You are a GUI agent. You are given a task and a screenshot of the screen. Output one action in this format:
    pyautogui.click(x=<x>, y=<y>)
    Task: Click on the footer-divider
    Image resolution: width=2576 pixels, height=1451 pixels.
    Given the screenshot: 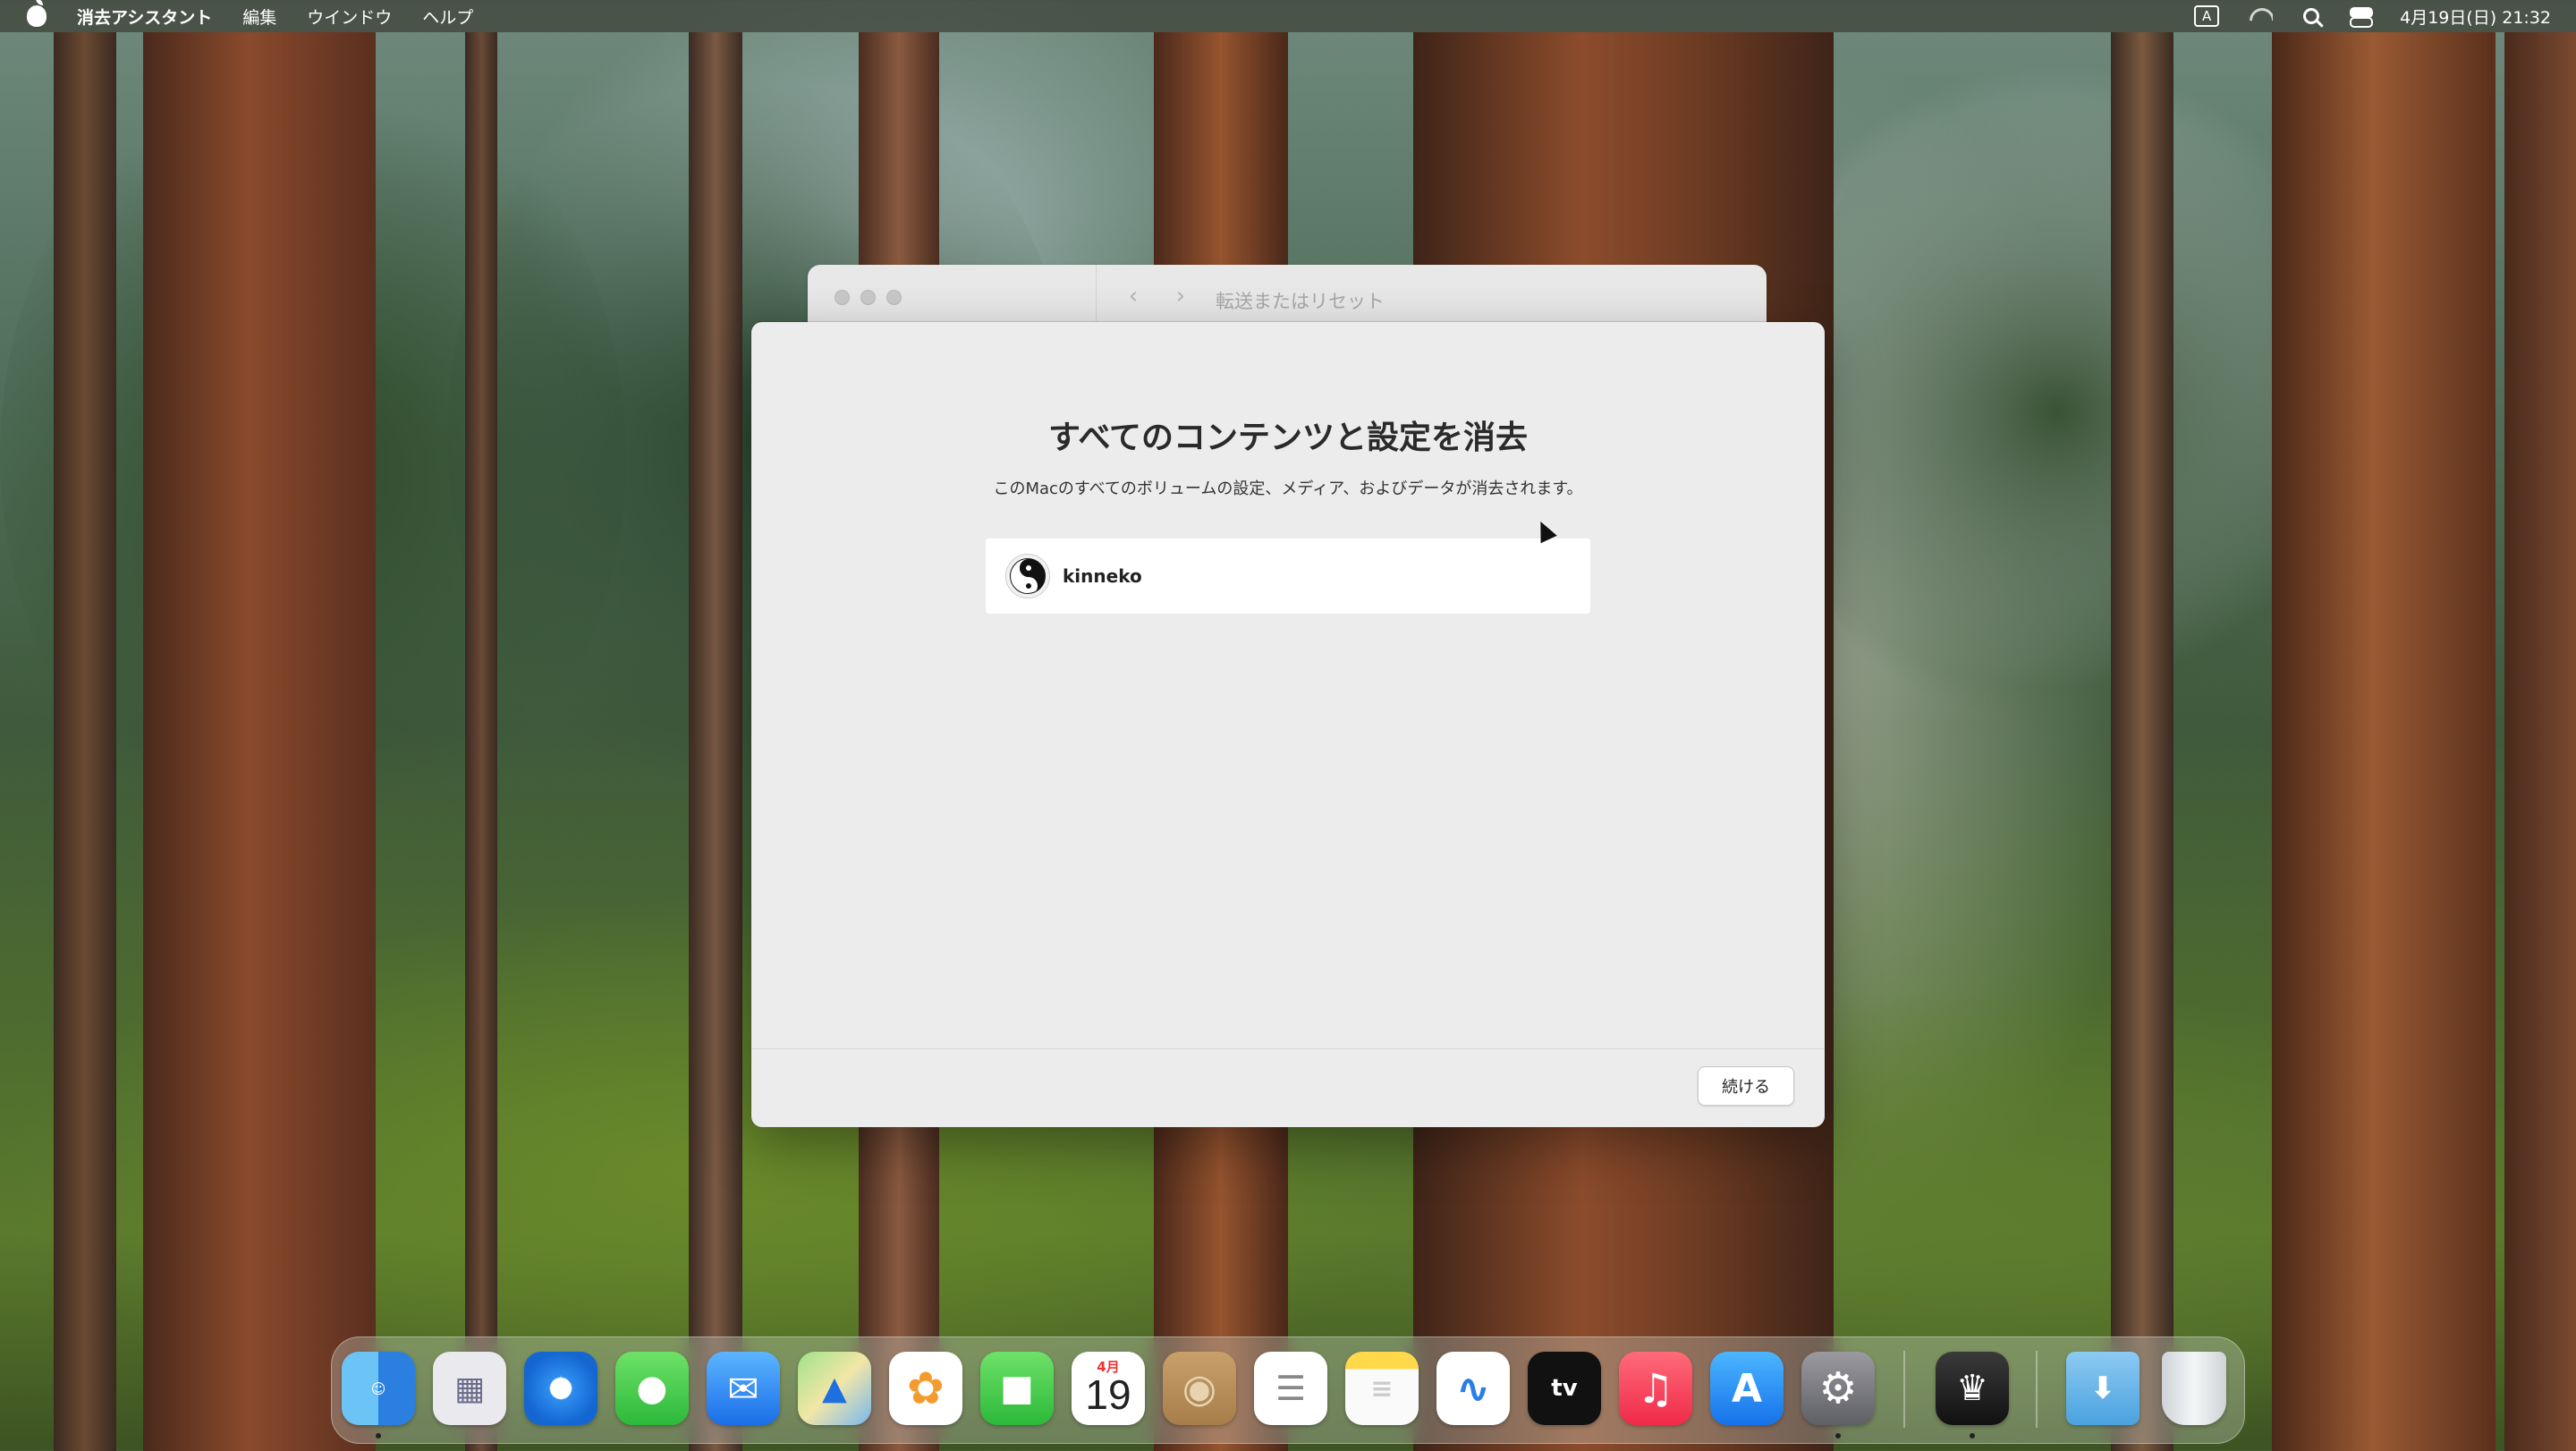 What is the action you would take?
    pyautogui.click(x=1288, y=1048)
    